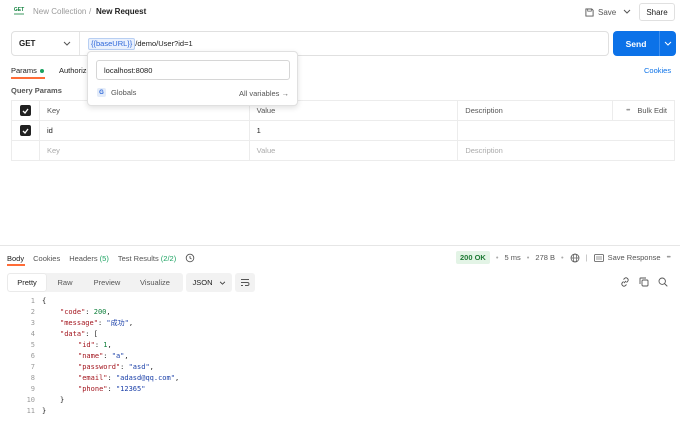  I want to click on save-button: Save, so click(600, 12).